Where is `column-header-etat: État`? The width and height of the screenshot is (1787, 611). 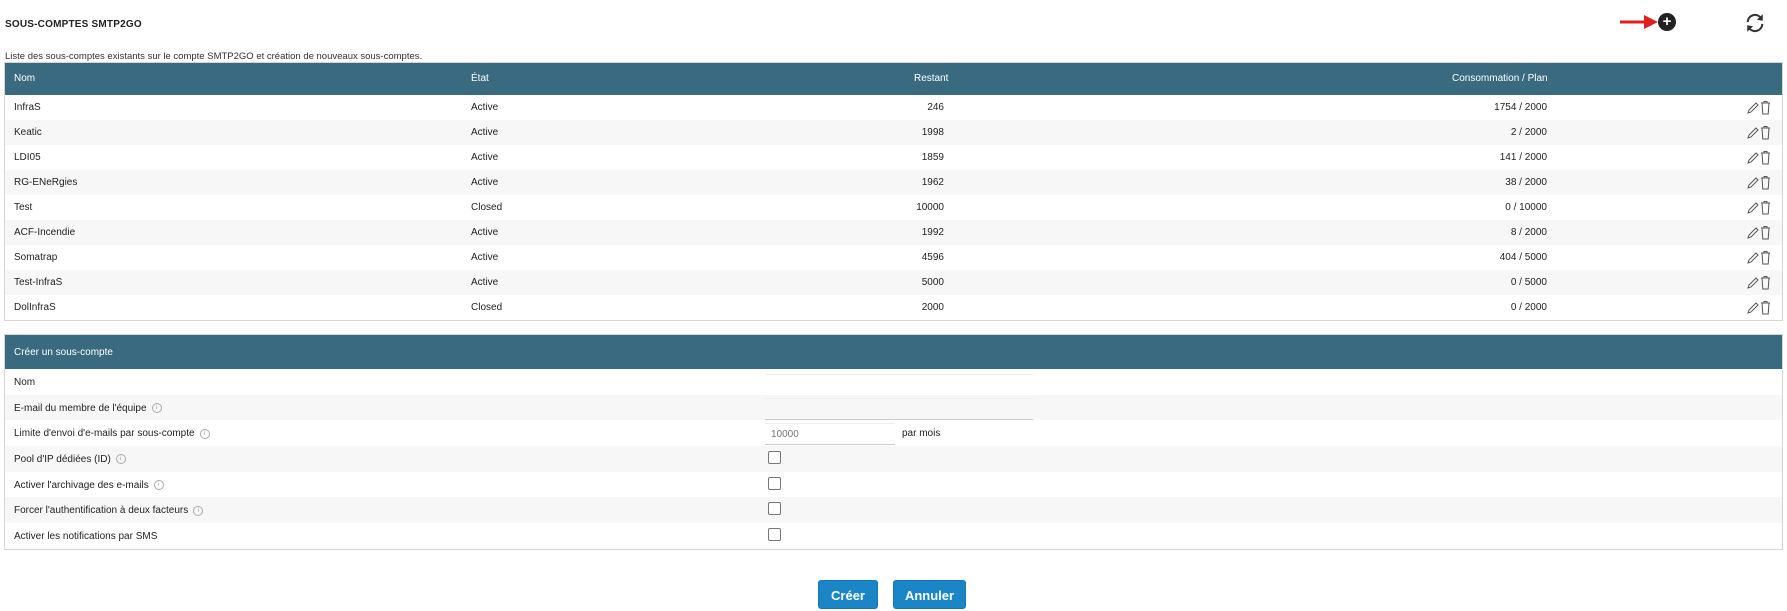 column-header-etat: État is located at coordinates (480, 78).